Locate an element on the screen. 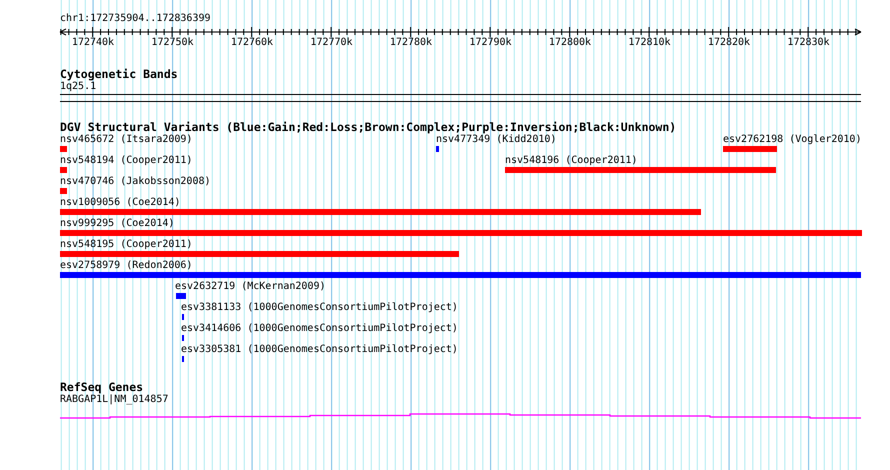  variant-label: esv2758979 (Redon2006) is located at coordinates (126, 266).